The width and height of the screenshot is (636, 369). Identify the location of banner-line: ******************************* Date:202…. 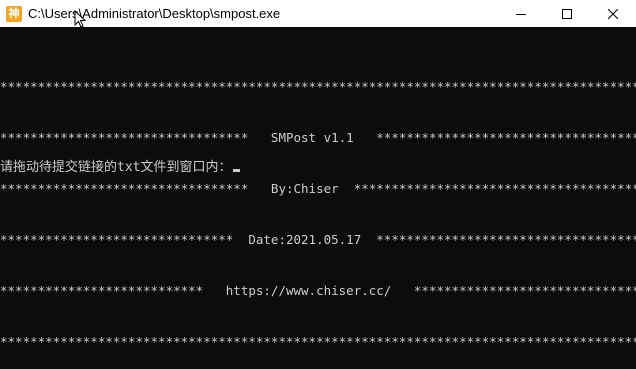
(318, 239).